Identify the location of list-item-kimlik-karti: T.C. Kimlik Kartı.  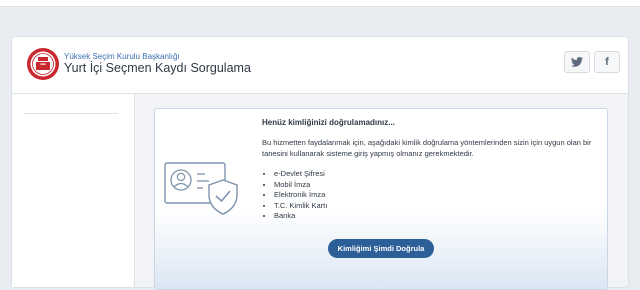
(300, 206).